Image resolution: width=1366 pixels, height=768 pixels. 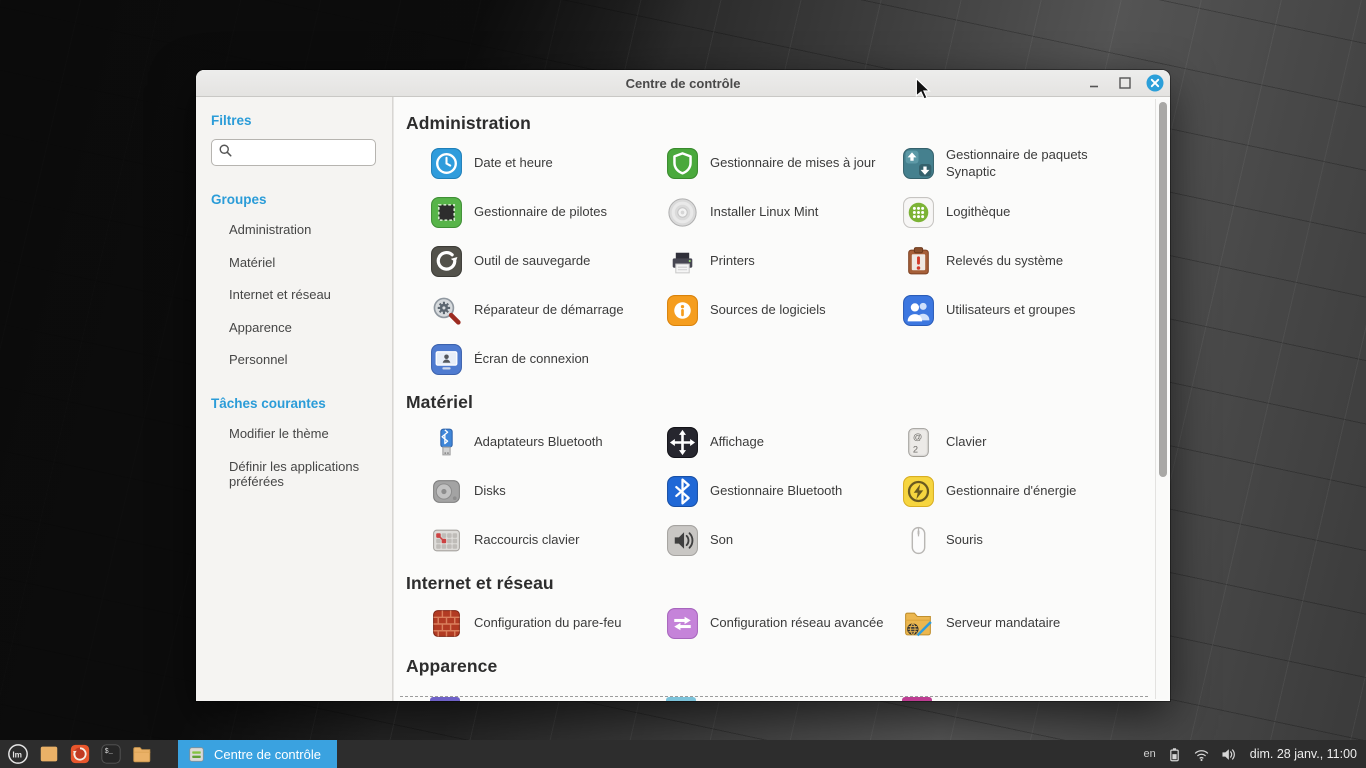 What do you see at coordinates (548, 261) in the screenshot?
I see `app-outil-de-sauvegarde: Outil de sauvegarde` at bounding box center [548, 261].